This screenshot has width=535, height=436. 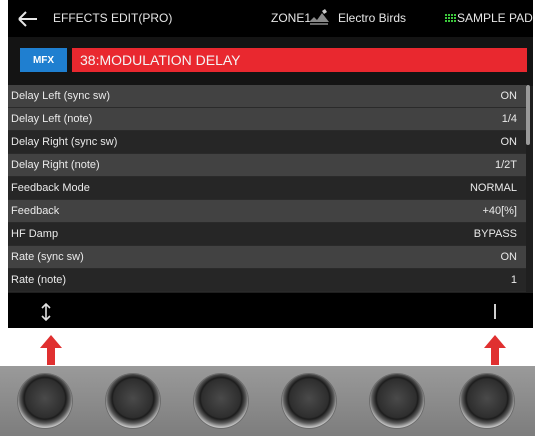 What do you see at coordinates (267, 211) in the screenshot?
I see `param-row: Feedback +40[%]` at bounding box center [267, 211].